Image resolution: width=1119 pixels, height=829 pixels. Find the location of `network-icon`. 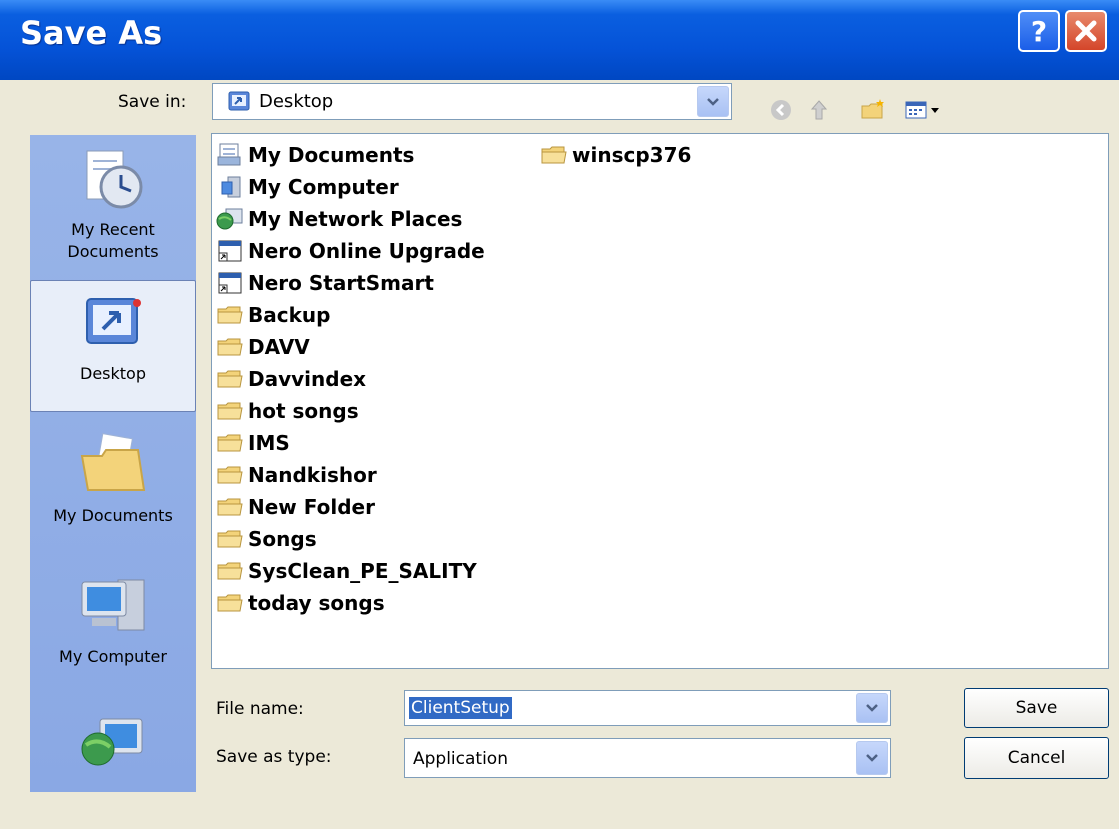

network-icon is located at coordinates (229, 219).